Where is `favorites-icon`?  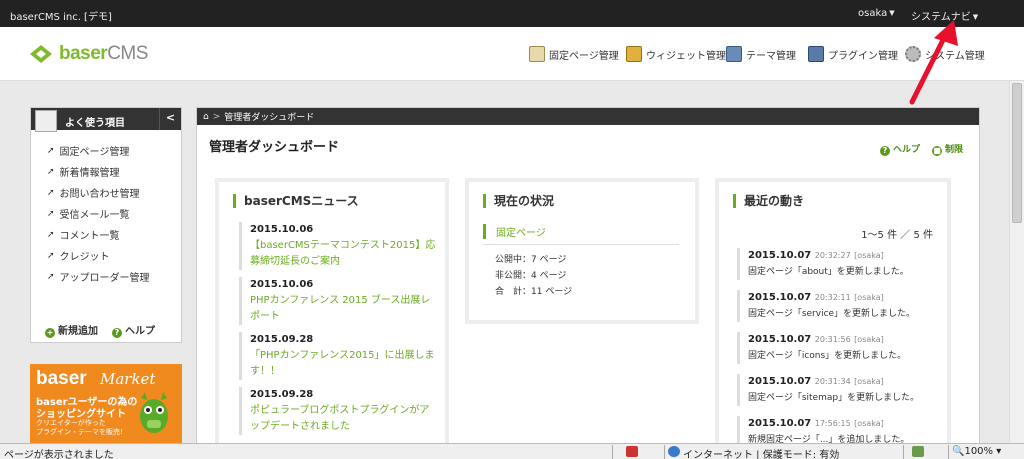
favorites-icon is located at coordinates (46, 121).